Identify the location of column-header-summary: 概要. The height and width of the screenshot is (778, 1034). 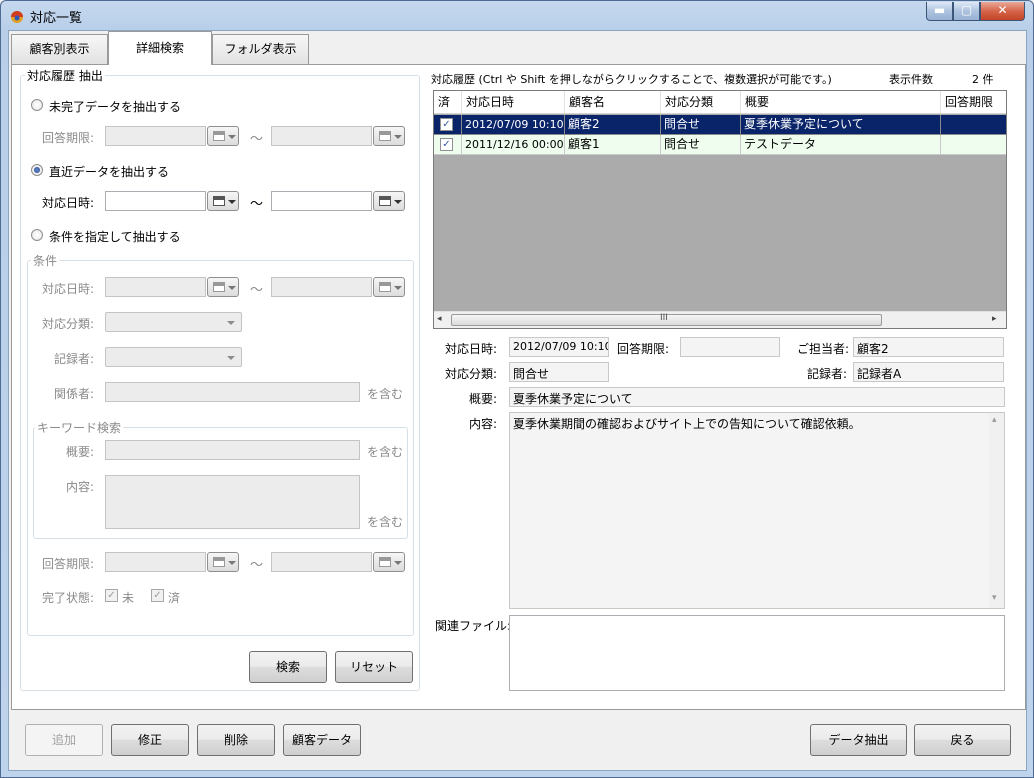
(841, 102).